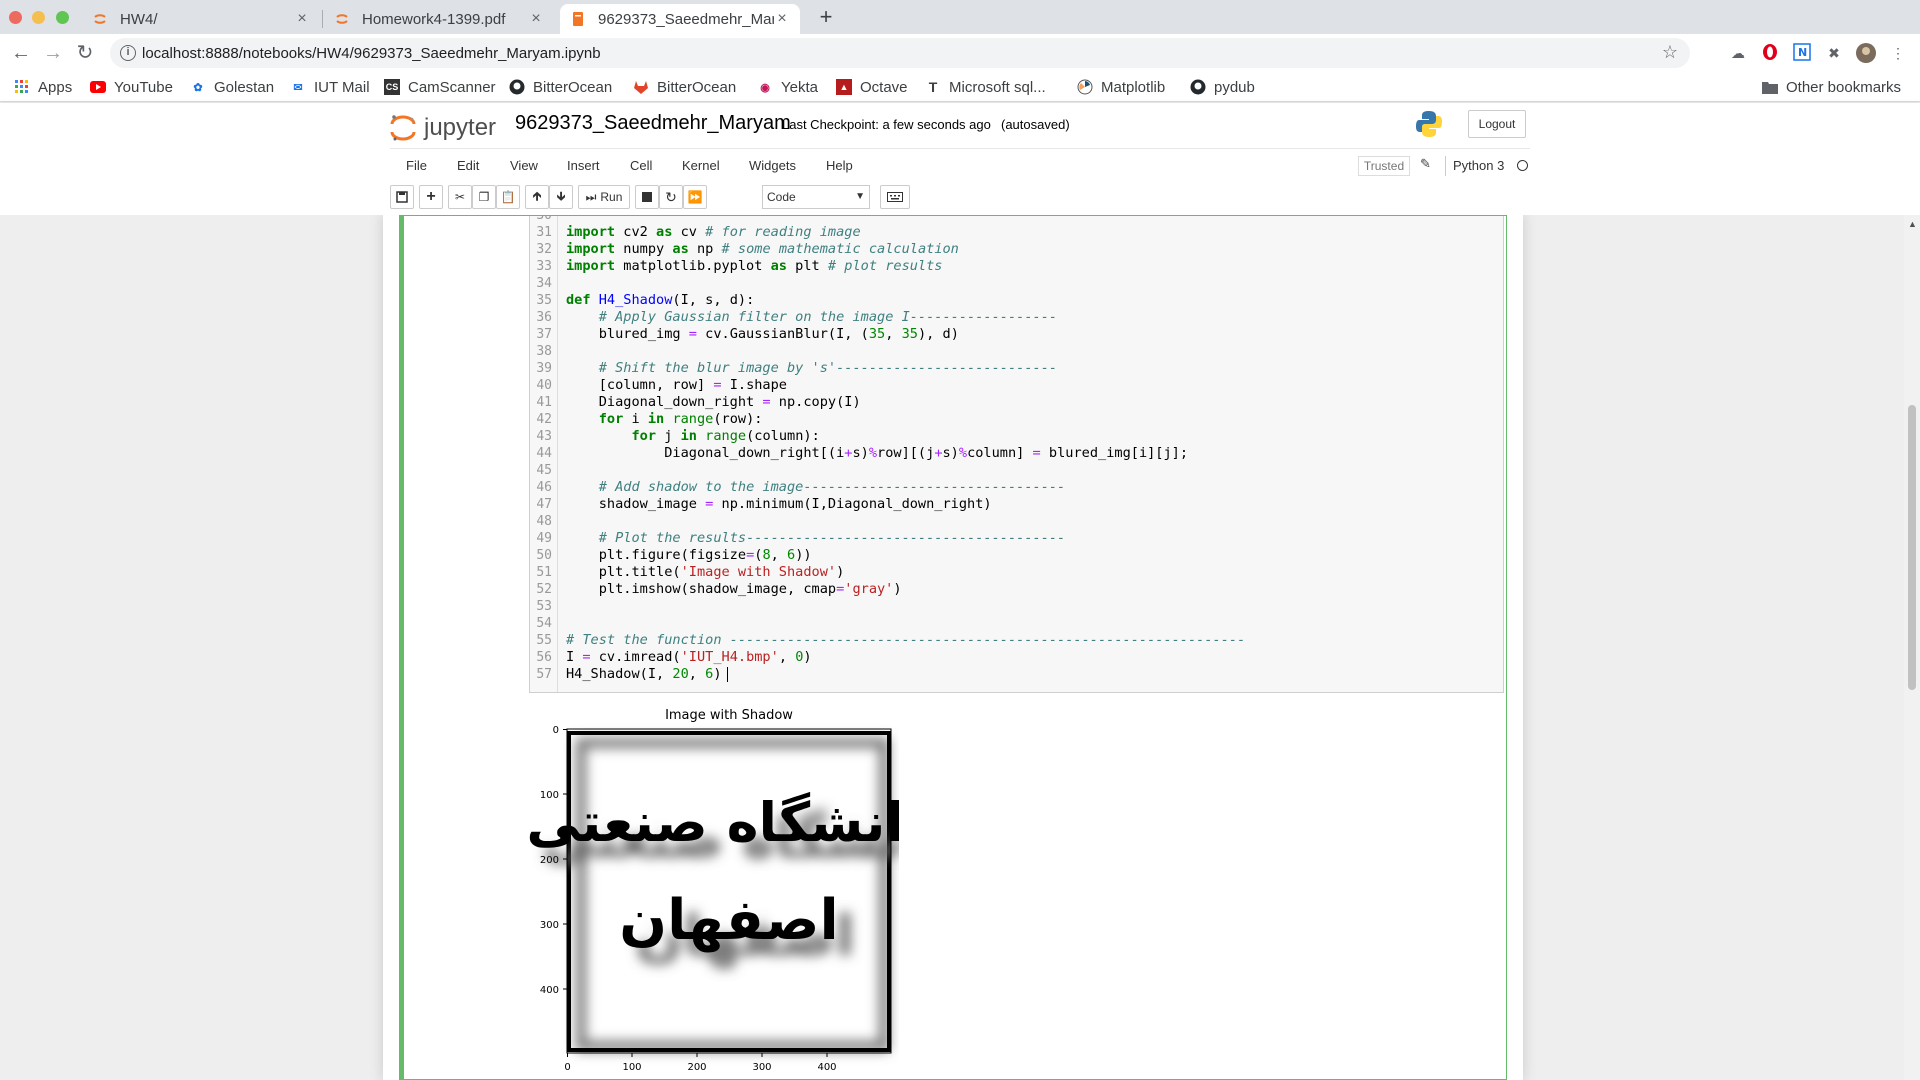  What do you see at coordinates (1016, 436) in the screenshot?
I see `code-line: 43 for j in range(column):` at bounding box center [1016, 436].